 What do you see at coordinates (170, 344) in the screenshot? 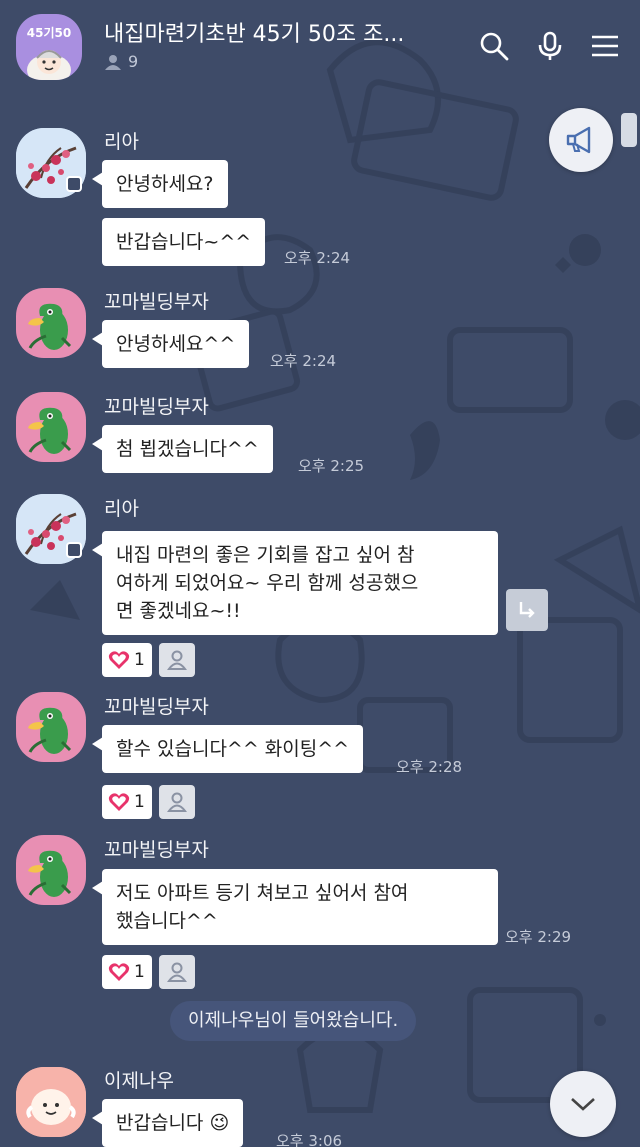
I see `message-bubble: 안녕하세요^^` at bounding box center [170, 344].